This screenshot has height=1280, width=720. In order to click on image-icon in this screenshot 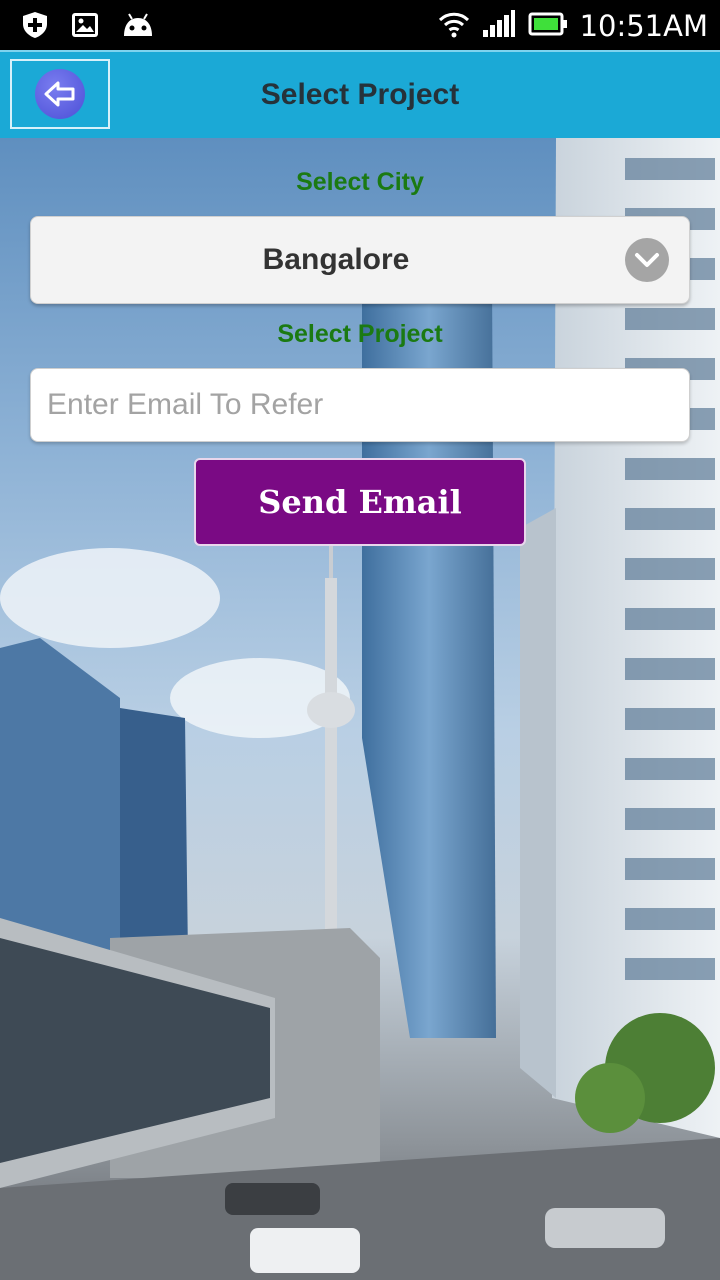, I will do `click(85, 27)`.